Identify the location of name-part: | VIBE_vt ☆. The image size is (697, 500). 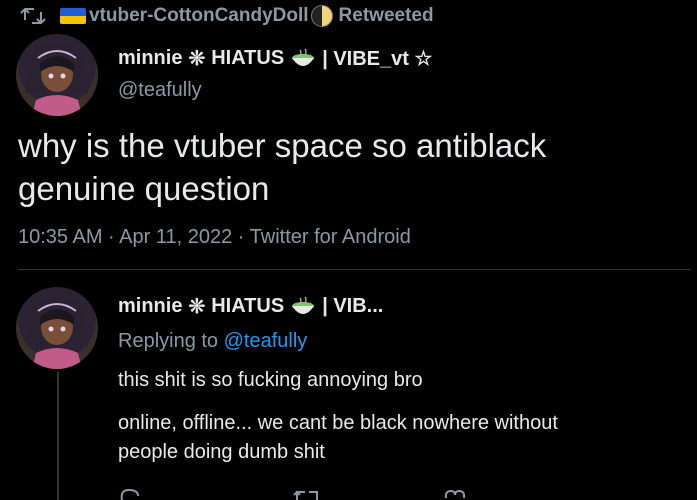
(377, 59).